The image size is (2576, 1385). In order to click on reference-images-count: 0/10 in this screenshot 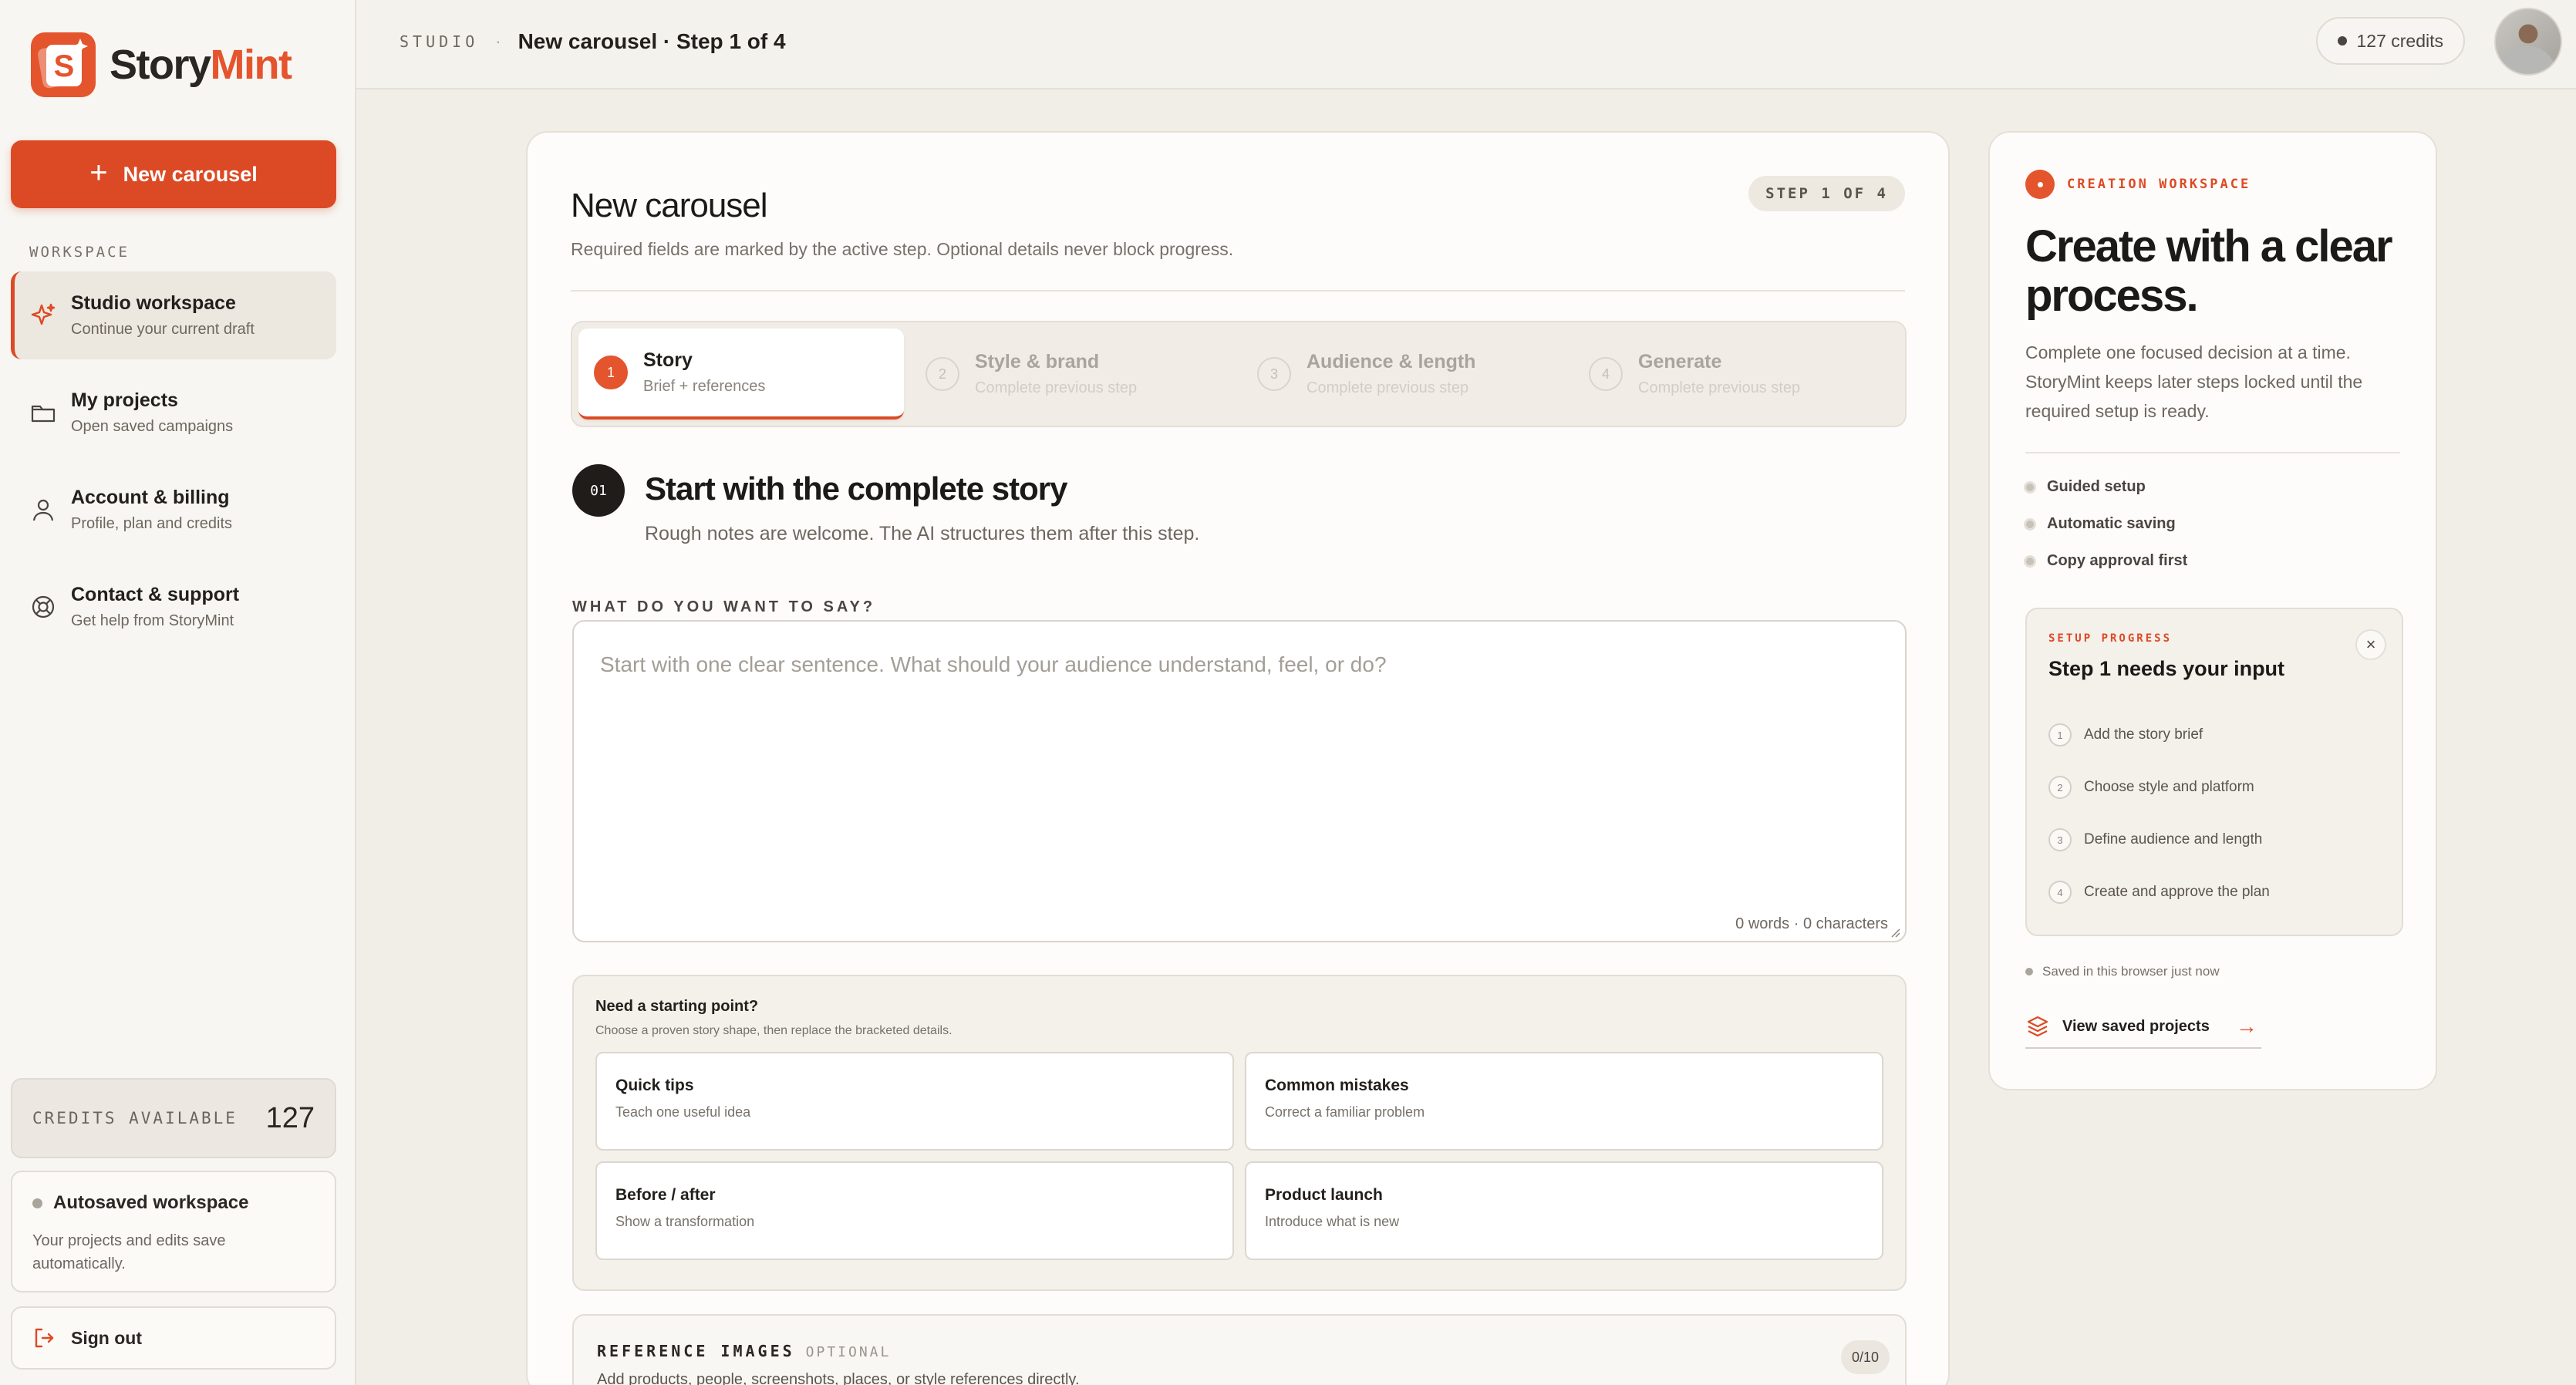, I will do `click(1865, 1357)`.